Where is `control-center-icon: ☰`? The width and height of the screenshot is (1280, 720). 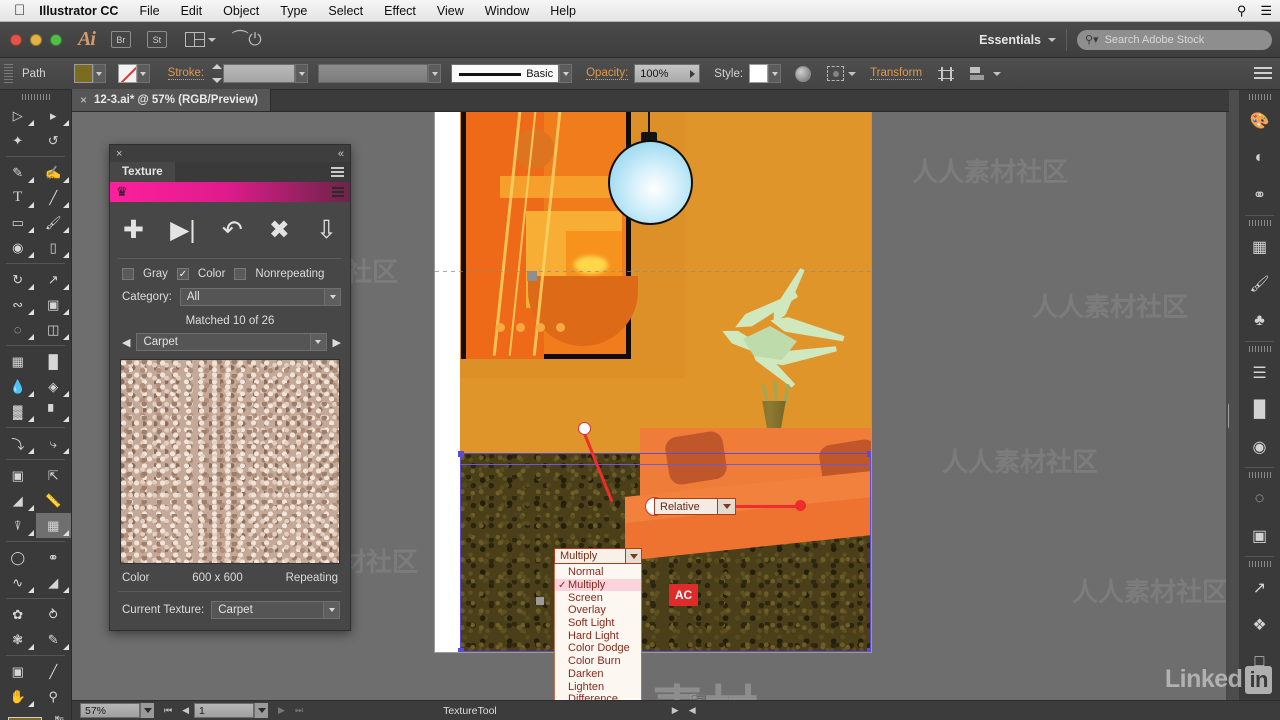 control-center-icon: ☰ is located at coordinates (1266, 11).